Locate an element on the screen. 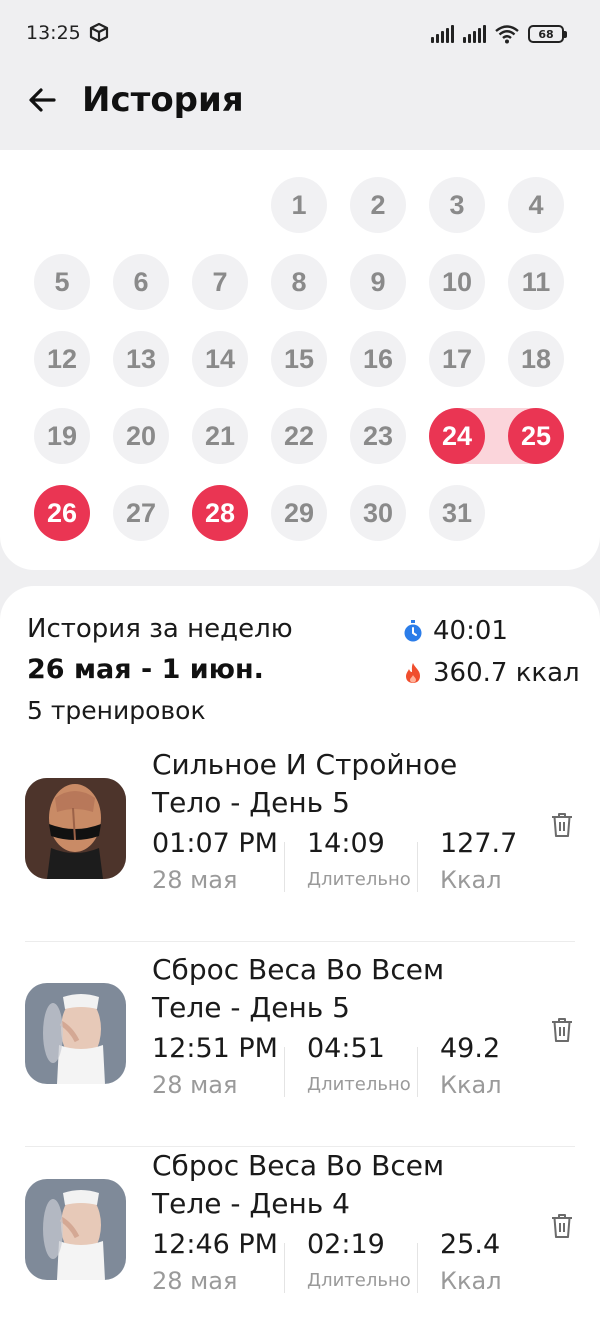  calendar-day-25: 25 is located at coordinates (536, 436).